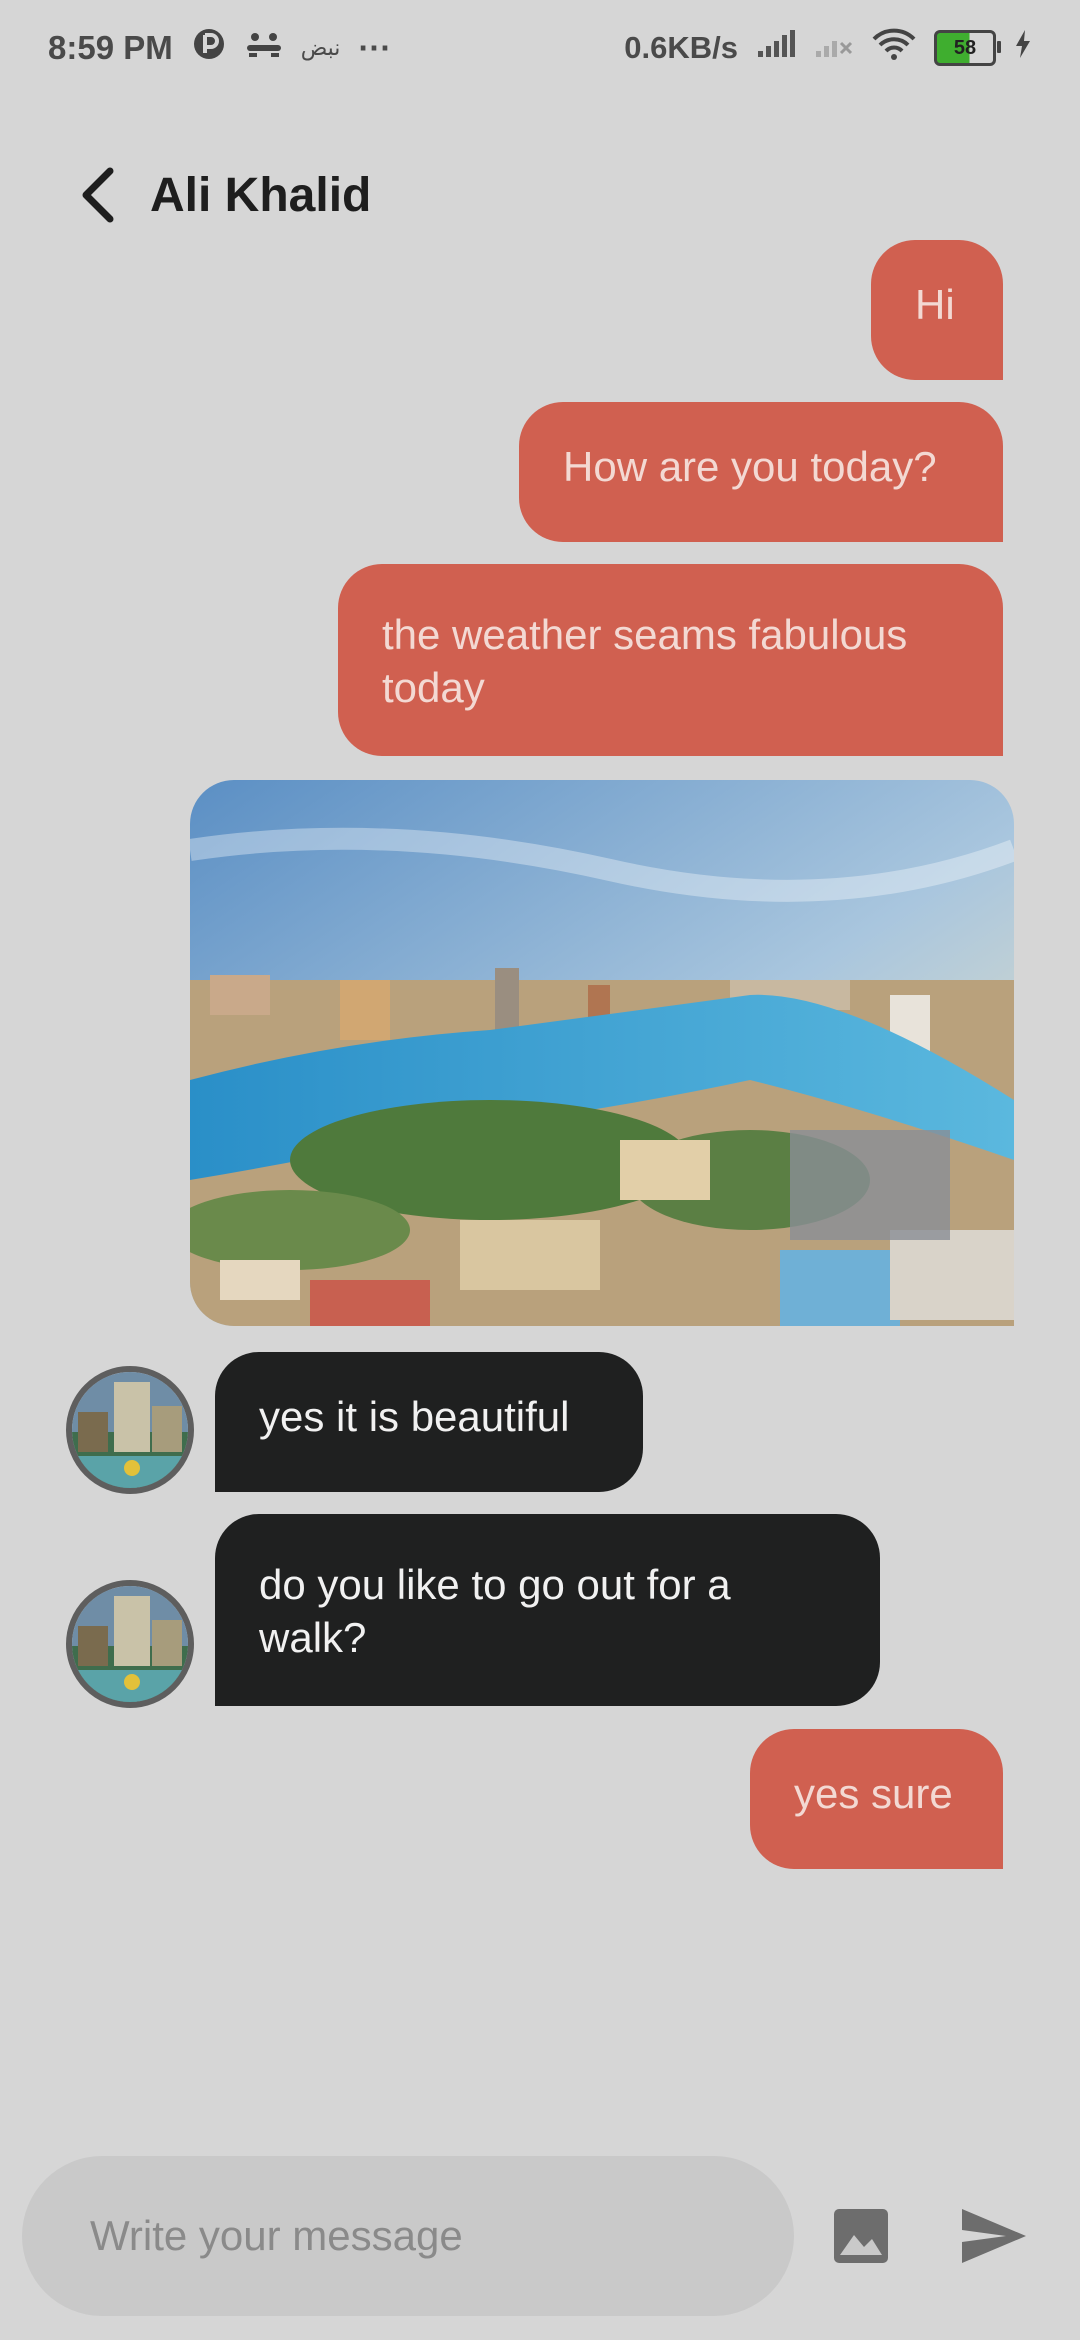 The height and width of the screenshot is (2340, 1080). I want to click on message-bubble-outgoing: Hi, so click(937, 310).